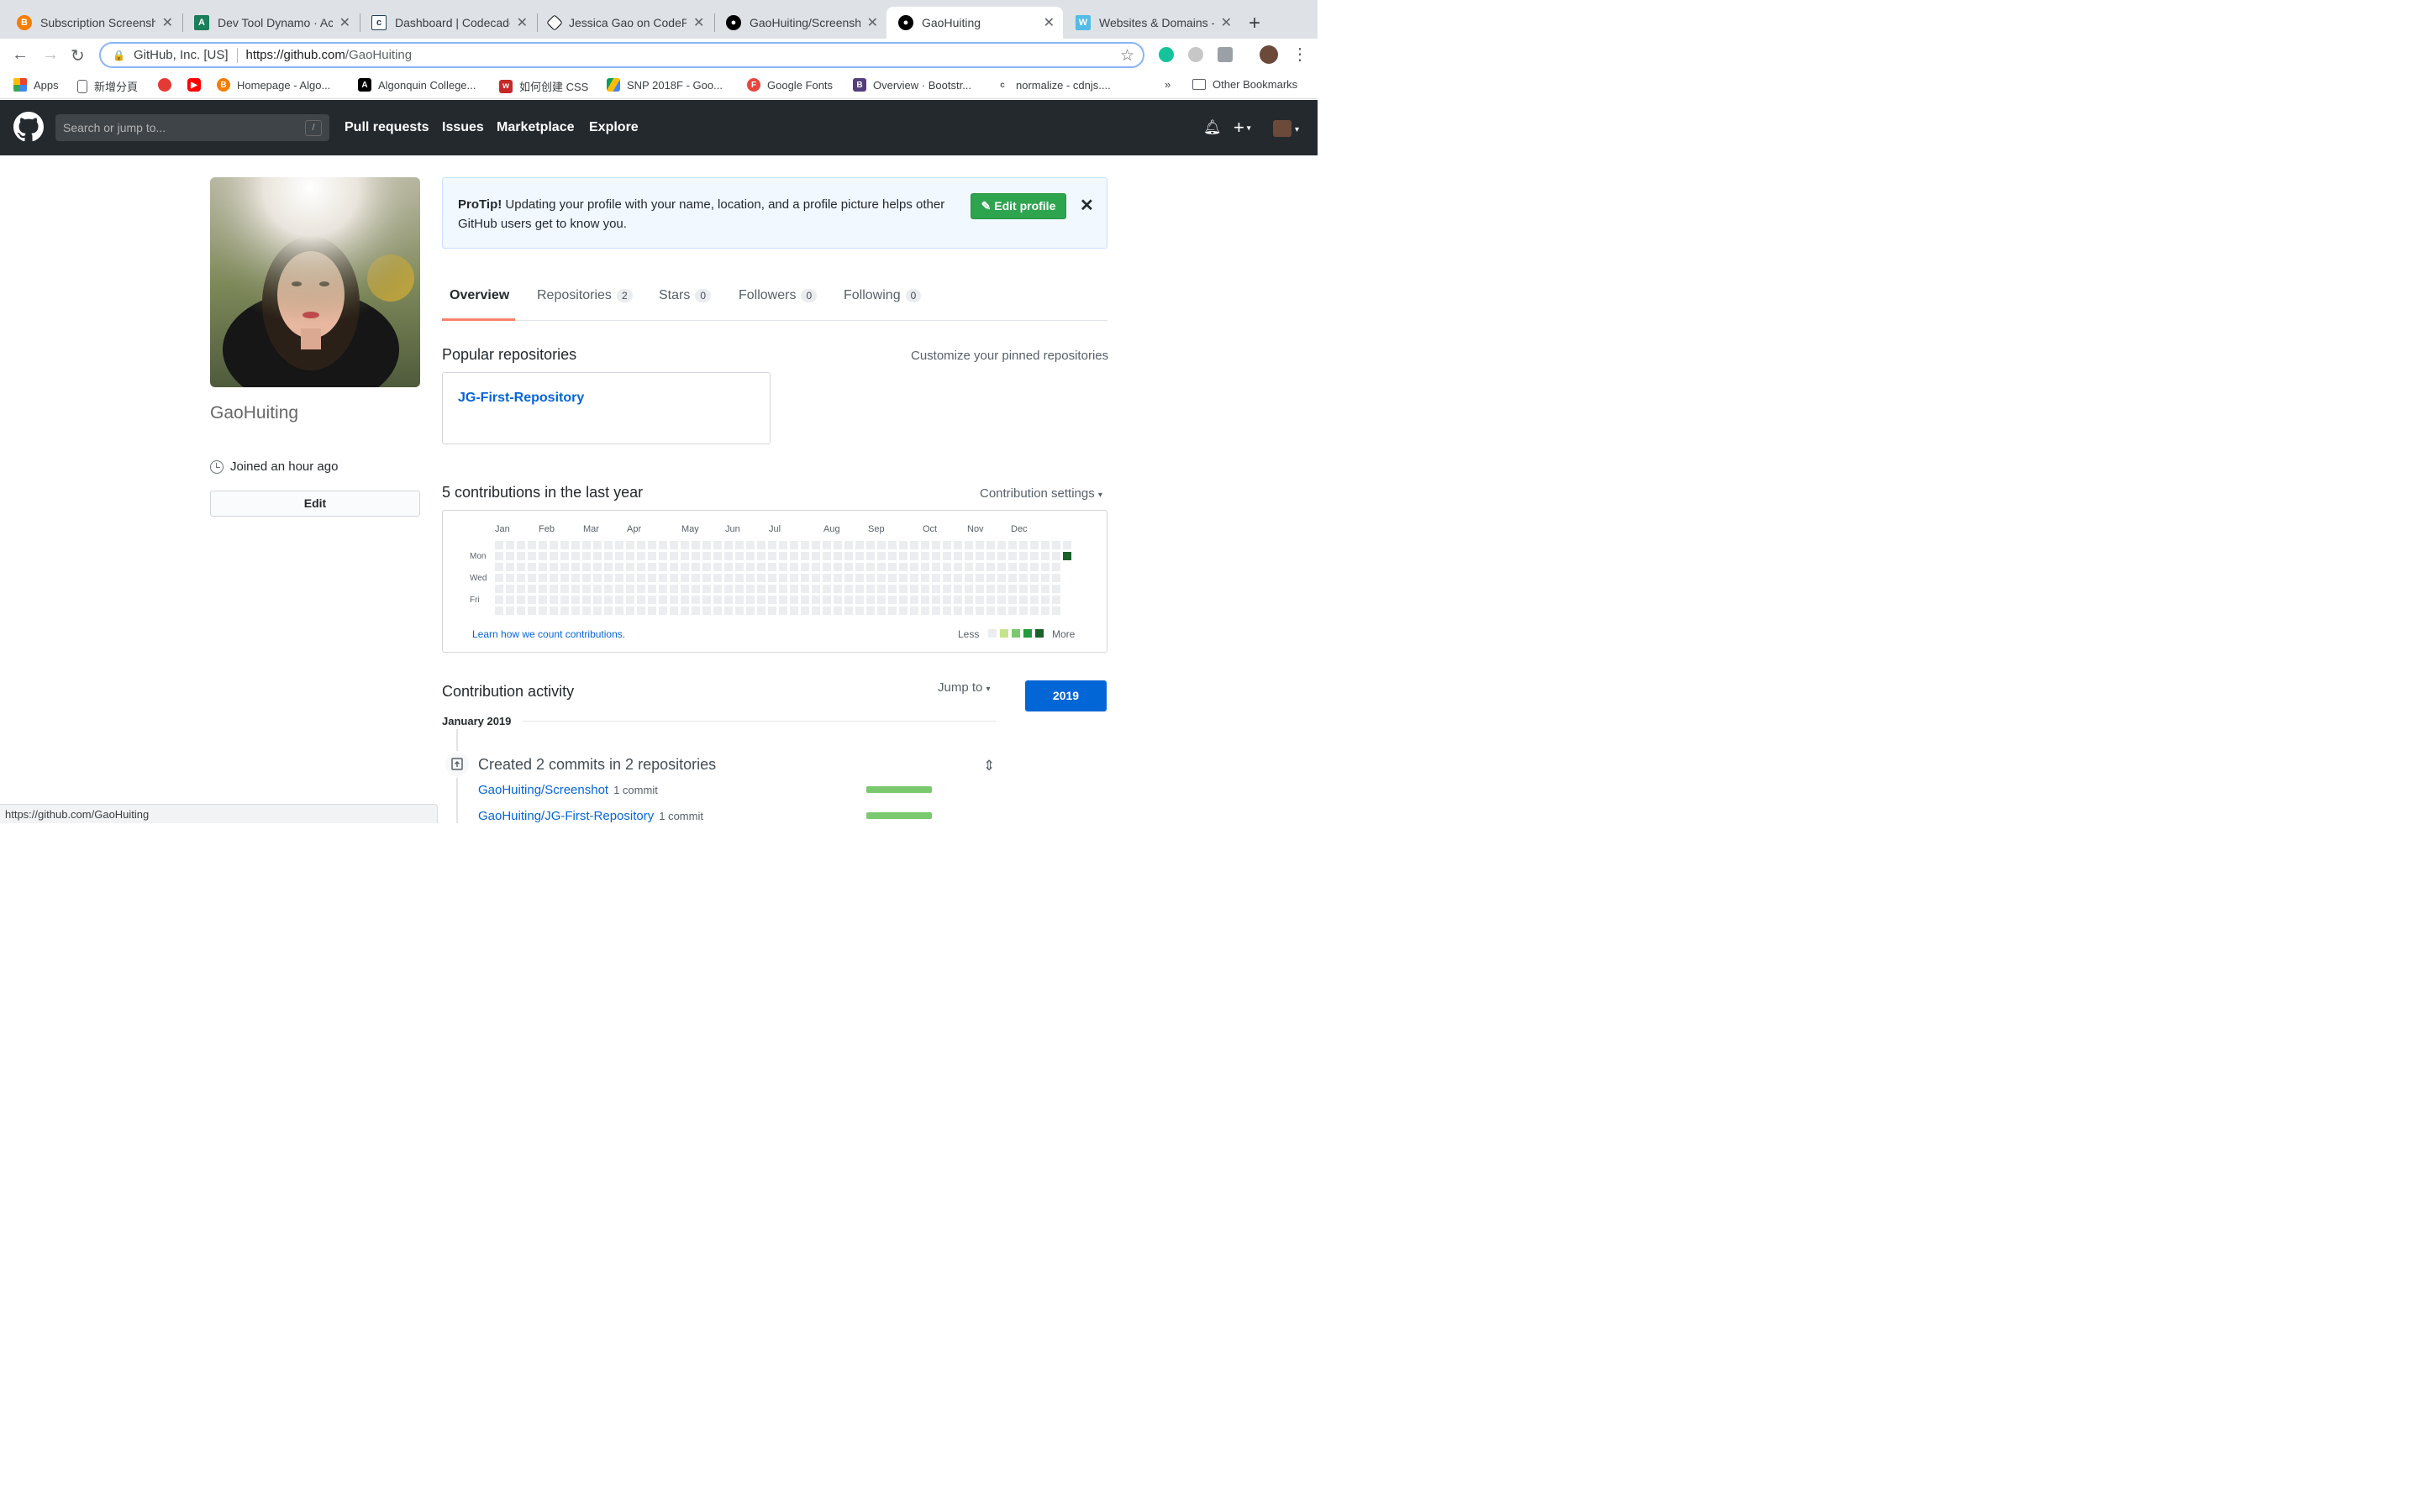 This screenshot has height=1512, width=2420. What do you see at coordinates (78, 55) in the screenshot?
I see `reload-icon: ↻` at bounding box center [78, 55].